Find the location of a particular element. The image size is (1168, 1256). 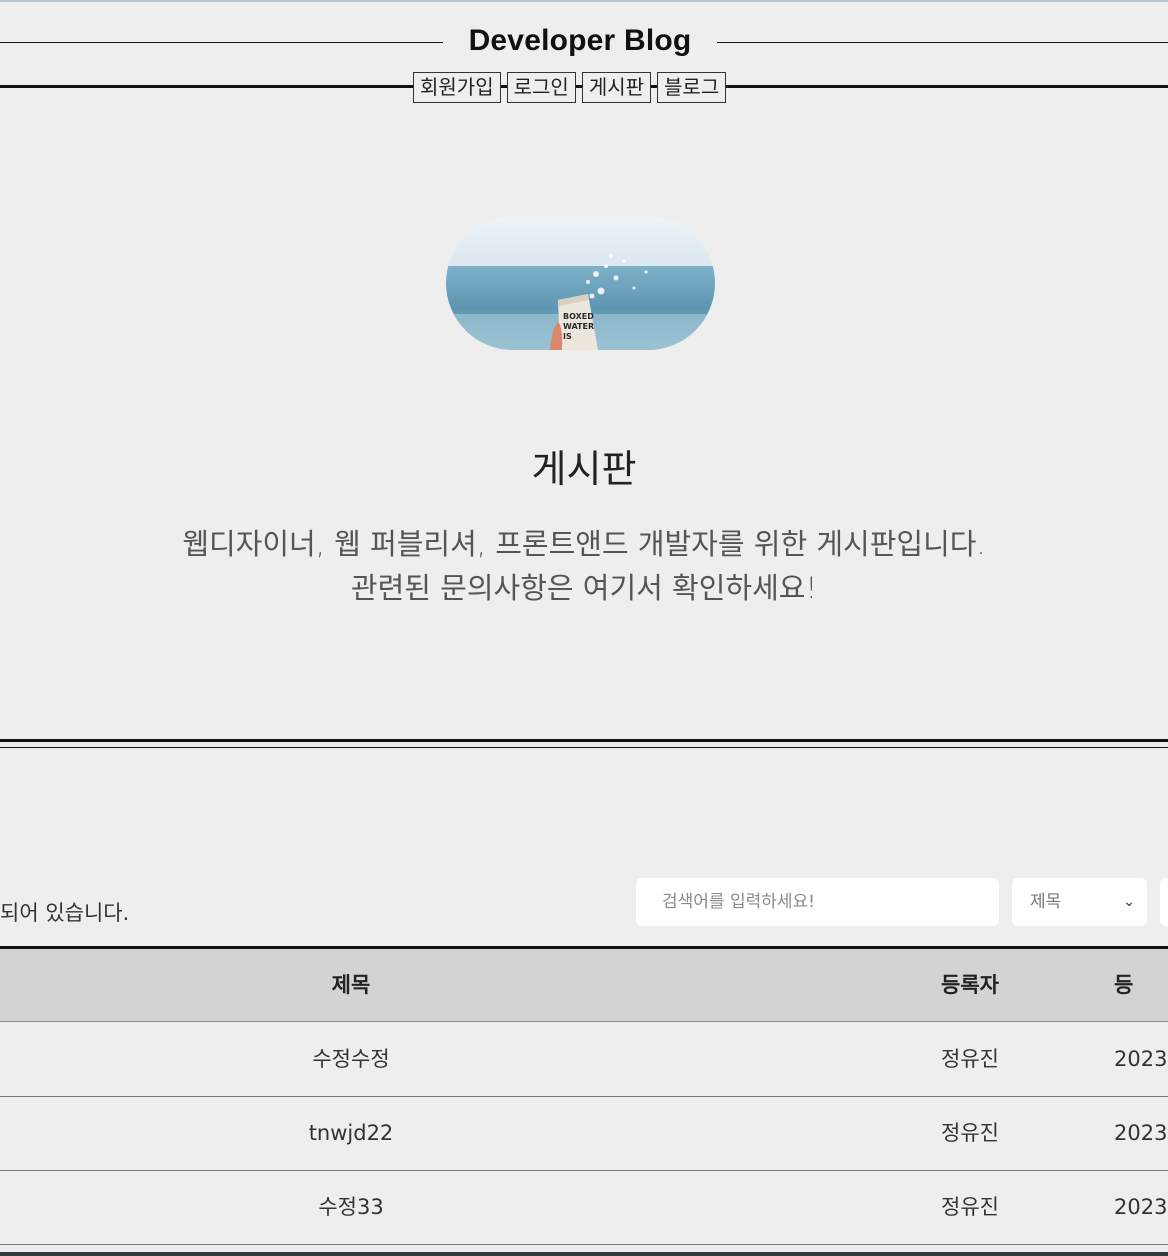

site-title: Developer Blog is located at coordinates (580, 42).